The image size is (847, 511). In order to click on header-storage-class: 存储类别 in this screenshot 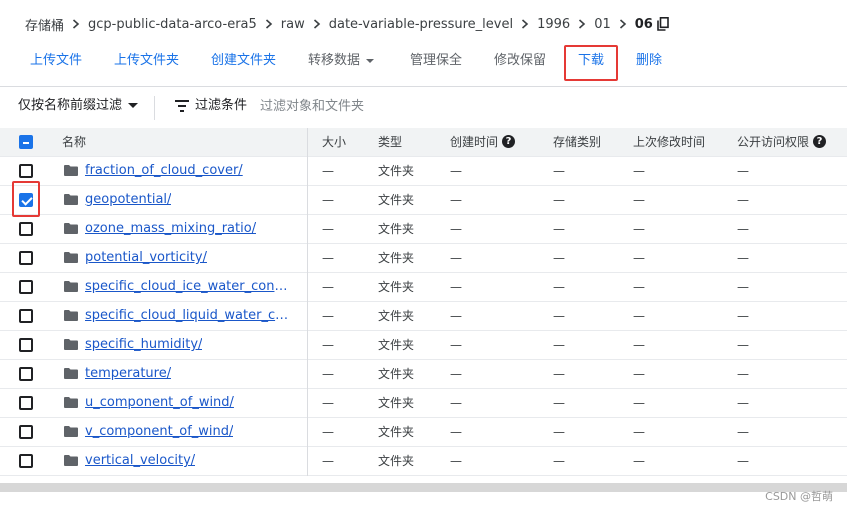, I will do `click(577, 142)`.